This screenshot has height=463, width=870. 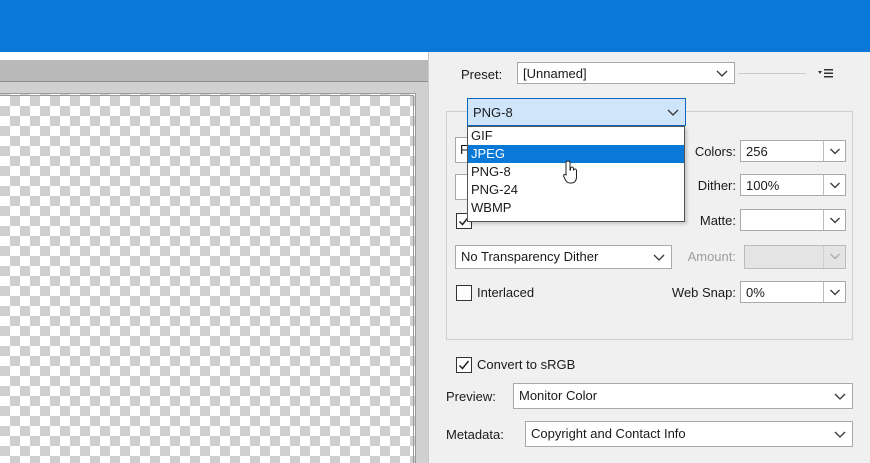 I want to click on colors-select: 256, so click(x=793, y=151).